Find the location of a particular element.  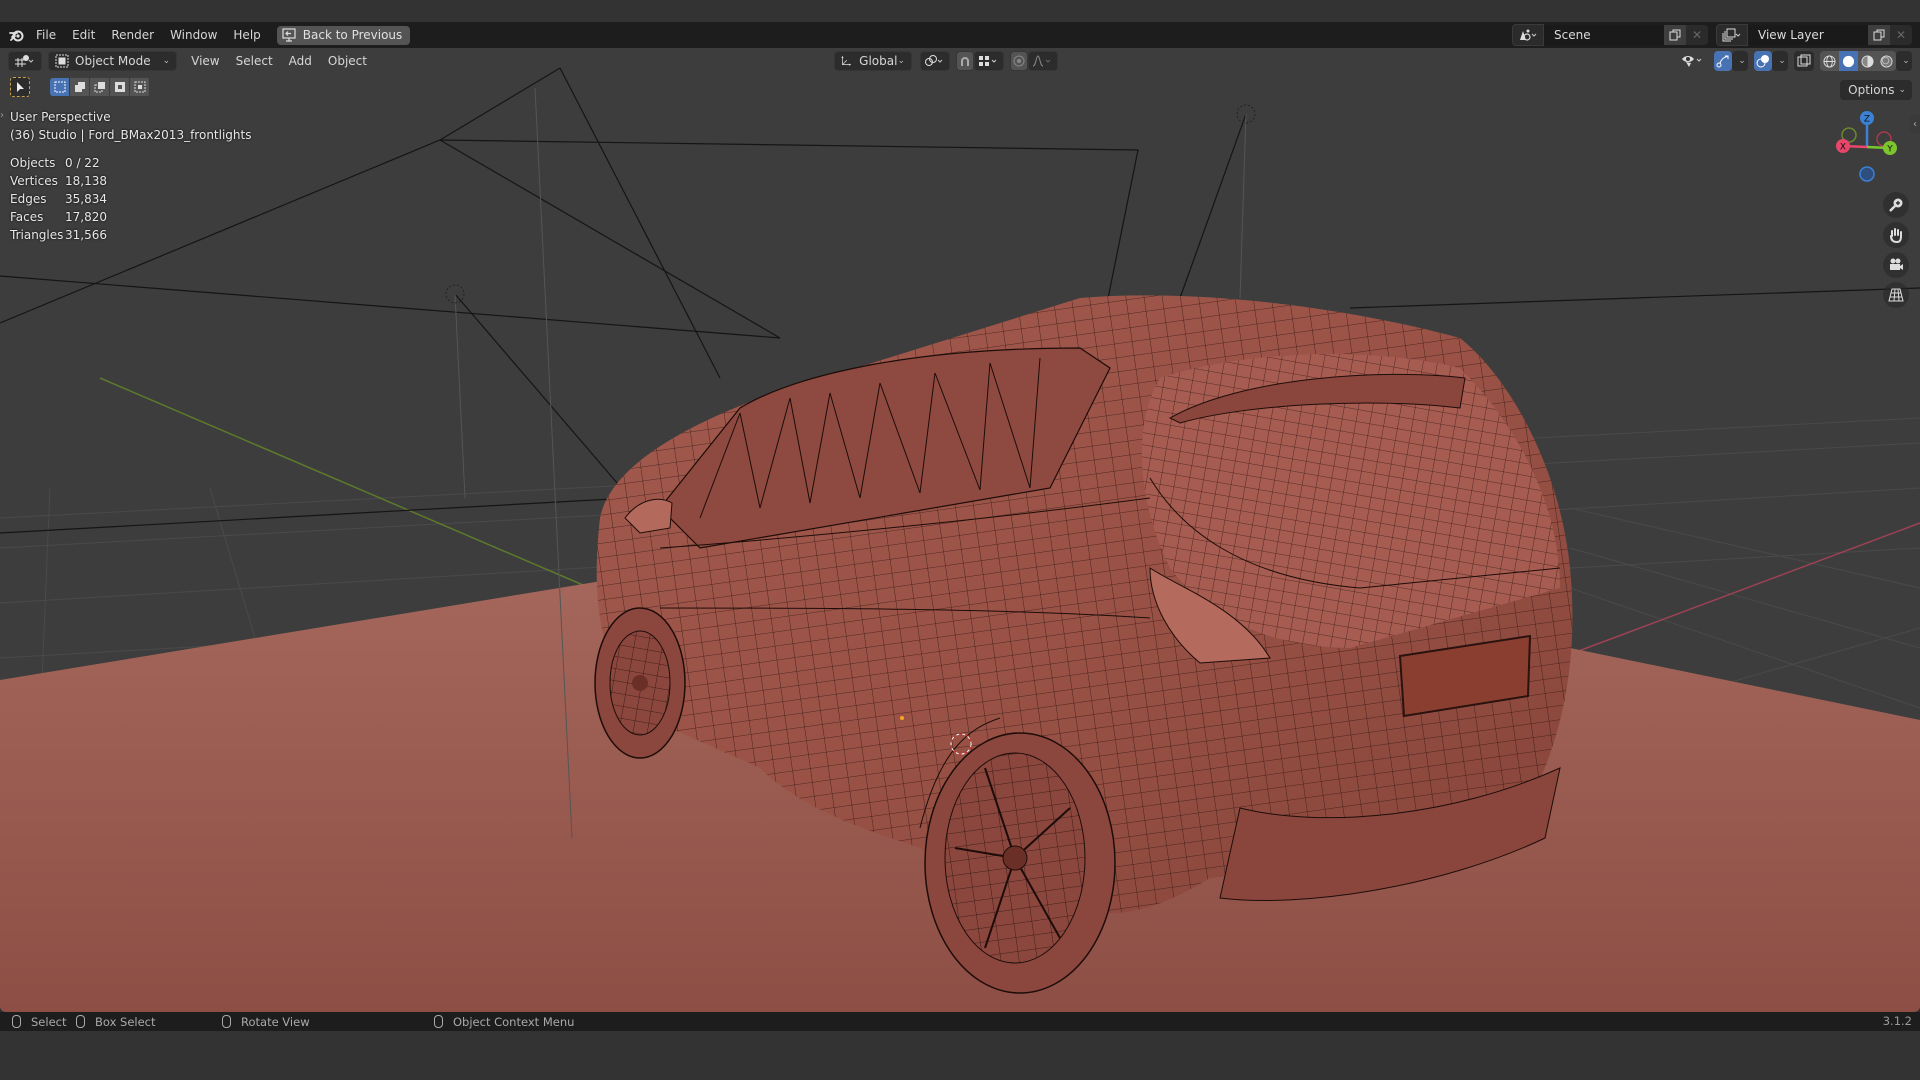

navigation-gizmo: Z X Y is located at coordinates (1867, 150).